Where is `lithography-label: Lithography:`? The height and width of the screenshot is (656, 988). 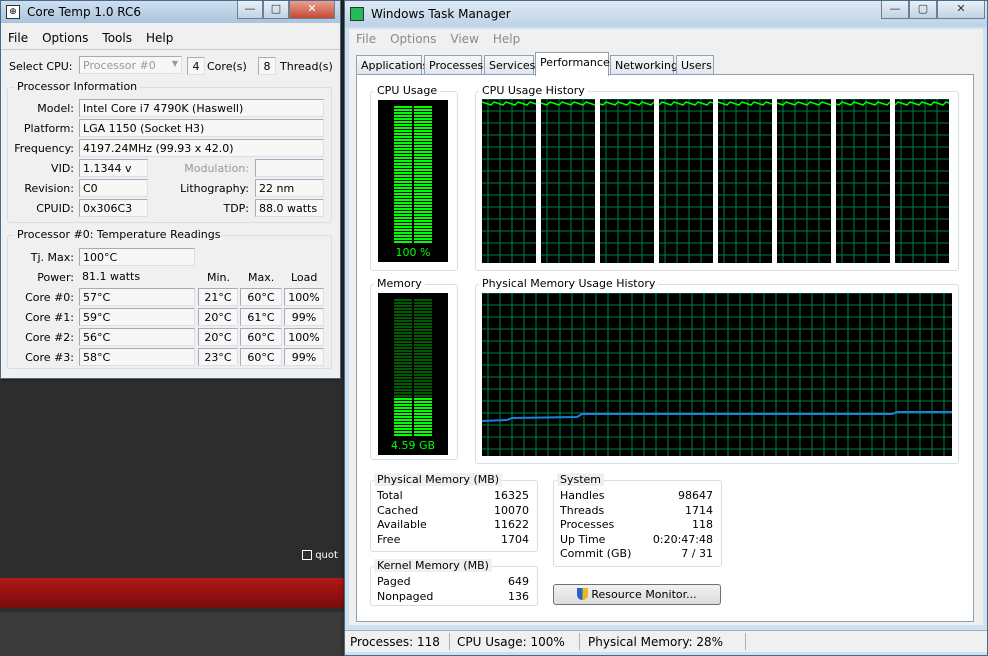 lithography-label: Lithography: is located at coordinates (214, 188).